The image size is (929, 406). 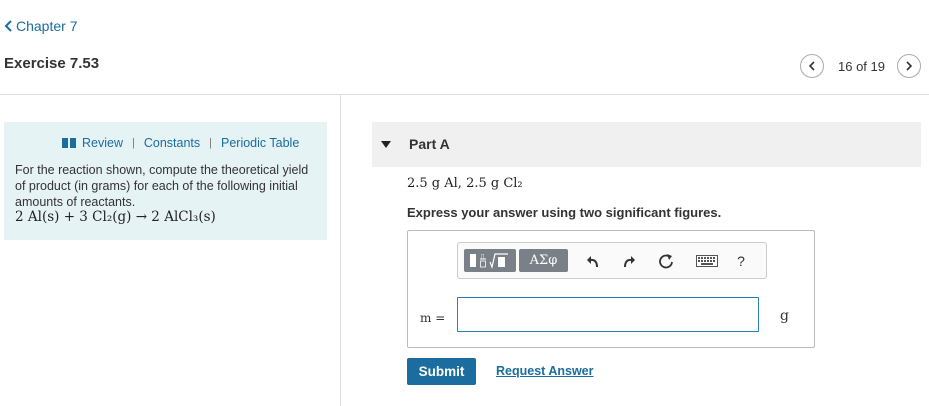 What do you see at coordinates (115, 217) in the screenshot?
I see `reaction-equation: 2 Al(s) + 3 Cl₂(g) → 2 AlCl₃(s)` at bounding box center [115, 217].